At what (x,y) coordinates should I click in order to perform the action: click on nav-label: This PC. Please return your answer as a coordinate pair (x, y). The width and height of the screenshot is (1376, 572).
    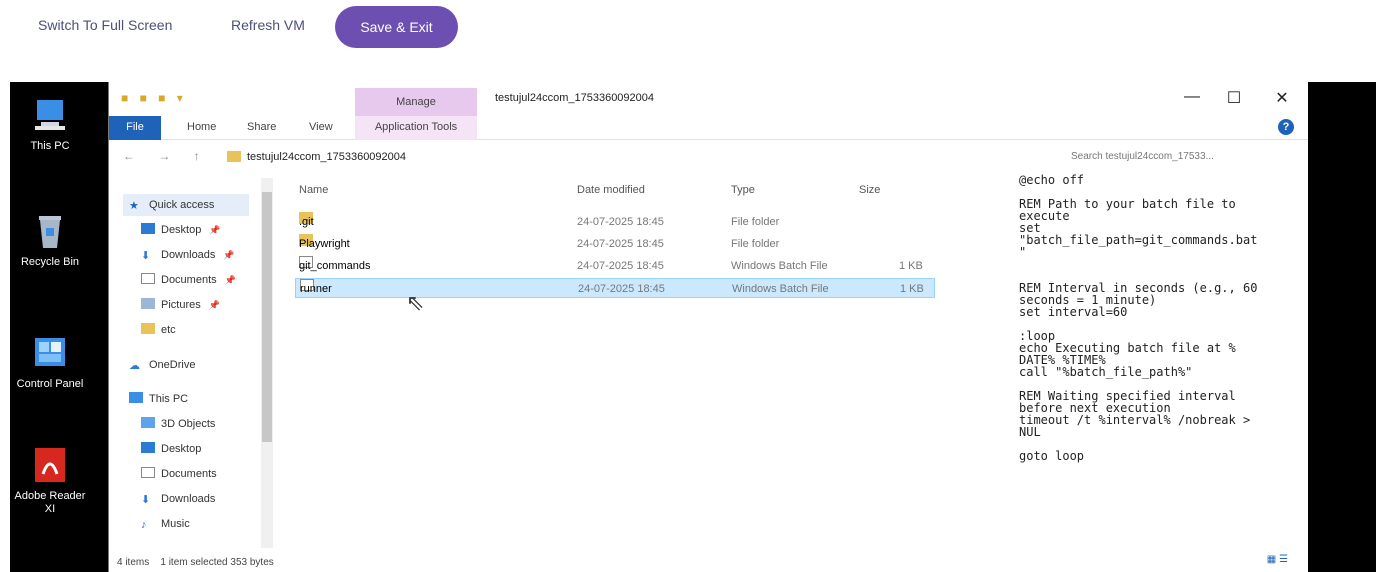
    Looking at the image, I should click on (169, 399).